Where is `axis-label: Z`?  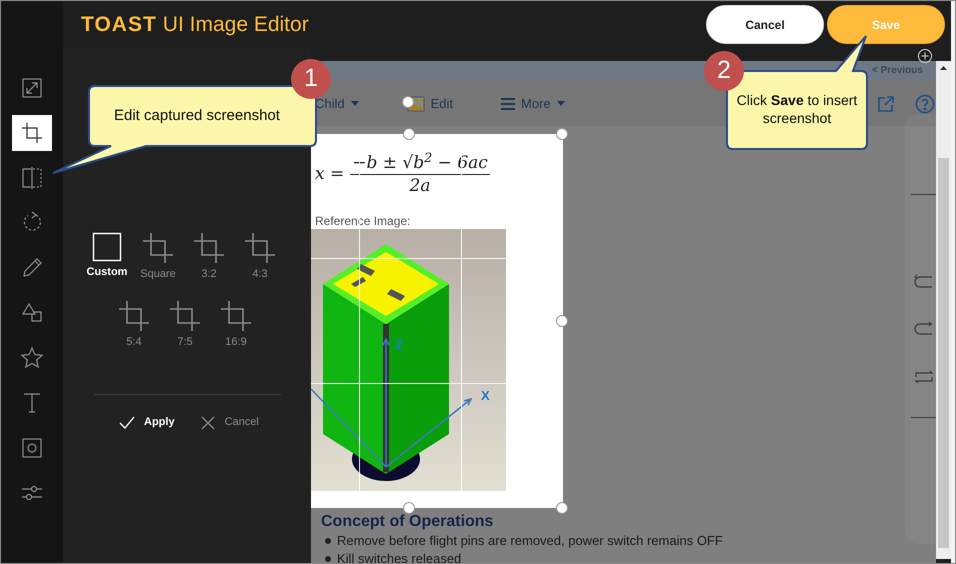
axis-label: Z is located at coordinates (399, 344).